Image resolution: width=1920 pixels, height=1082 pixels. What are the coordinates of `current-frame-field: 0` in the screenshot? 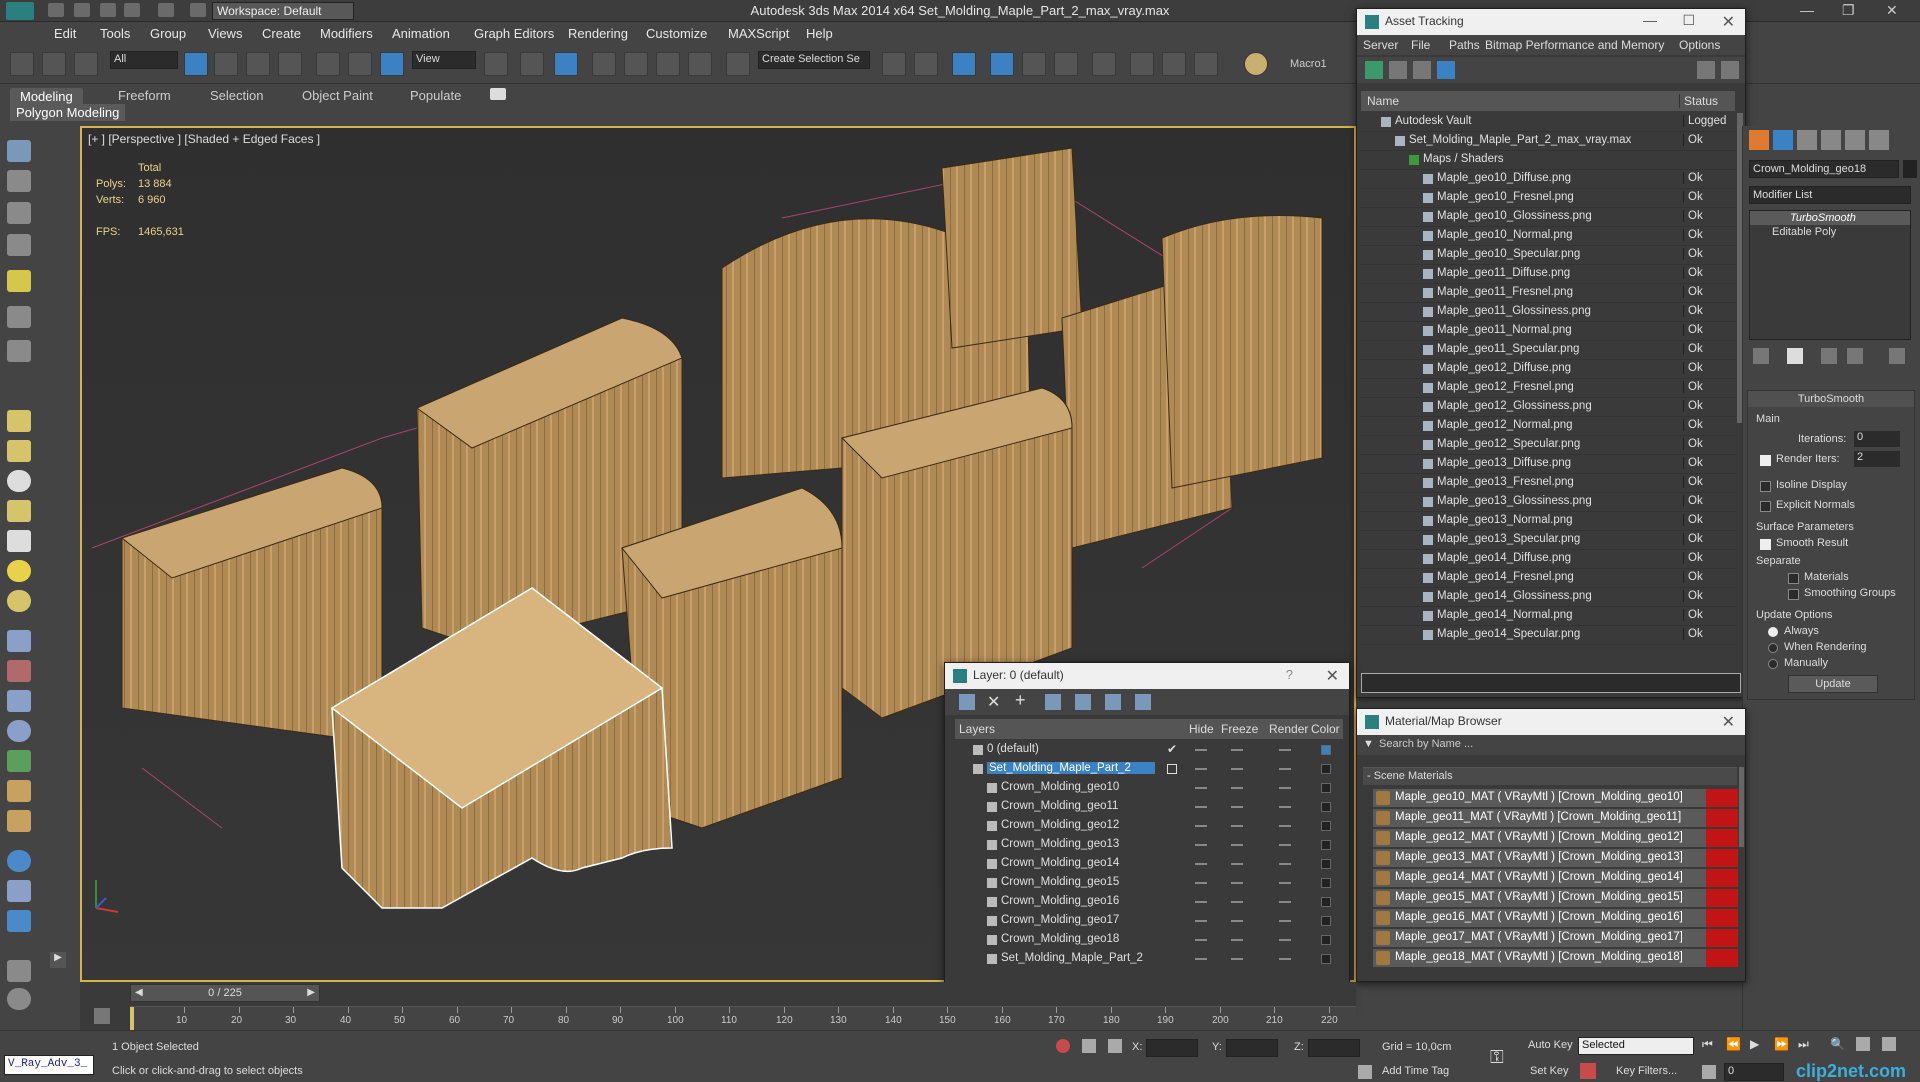 It's located at (1754, 1072).